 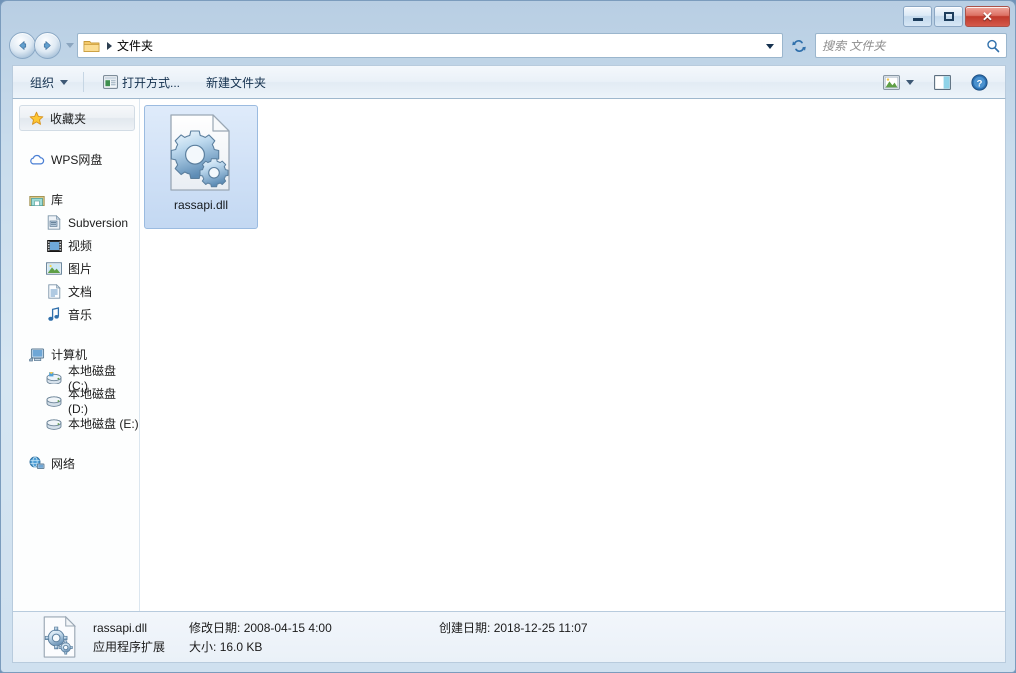 I want to click on change-view-button, so click(x=898, y=82).